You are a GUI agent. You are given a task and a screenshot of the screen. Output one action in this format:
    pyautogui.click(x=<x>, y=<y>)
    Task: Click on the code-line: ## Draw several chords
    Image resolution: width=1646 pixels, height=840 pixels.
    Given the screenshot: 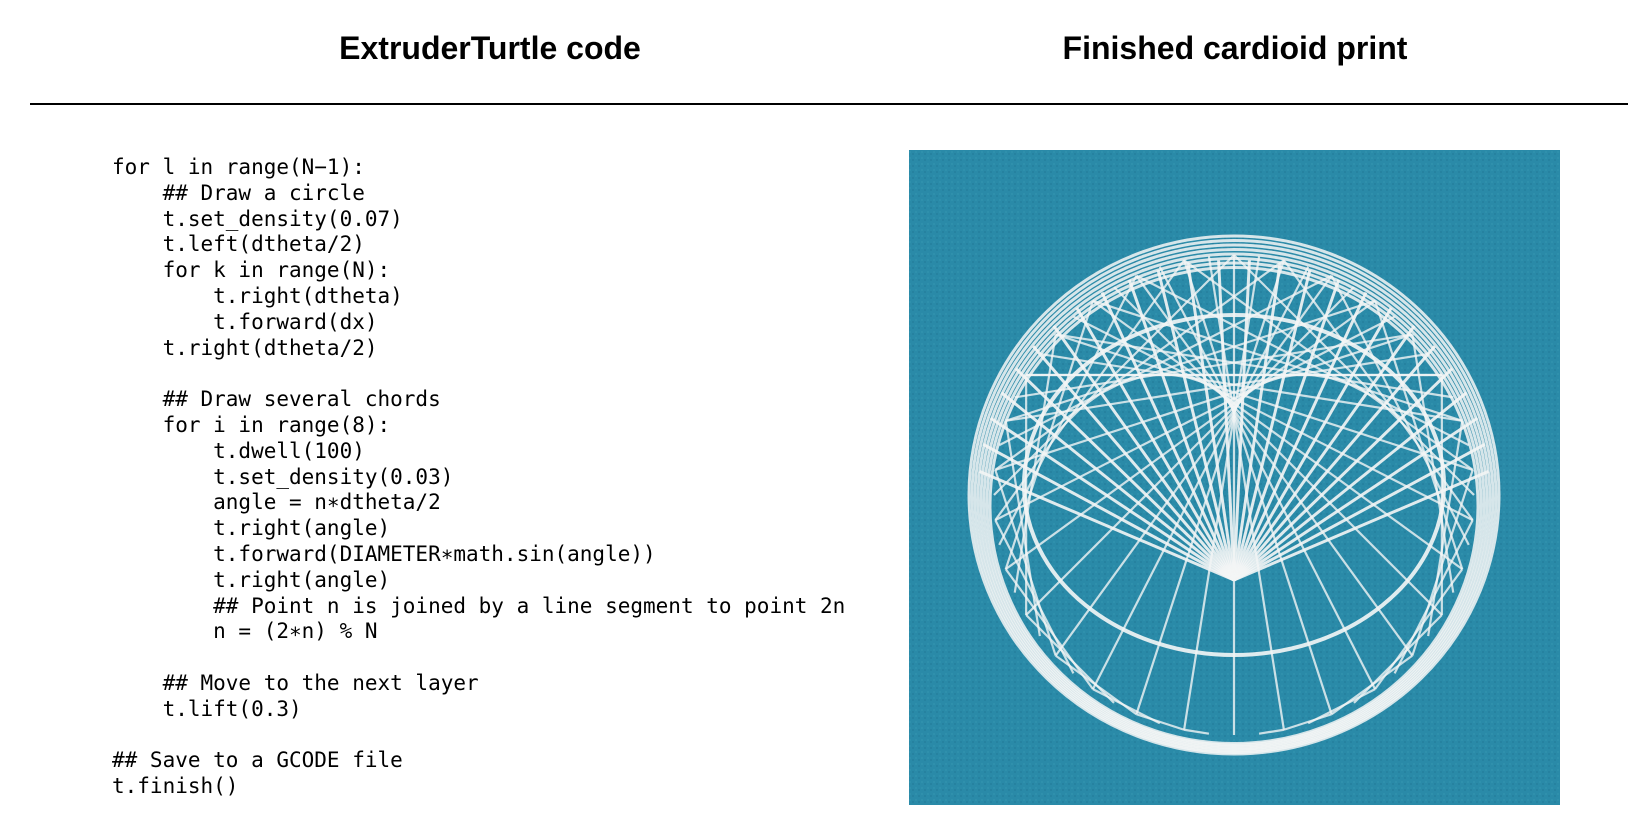 What is the action you would take?
    pyautogui.click(x=276, y=399)
    